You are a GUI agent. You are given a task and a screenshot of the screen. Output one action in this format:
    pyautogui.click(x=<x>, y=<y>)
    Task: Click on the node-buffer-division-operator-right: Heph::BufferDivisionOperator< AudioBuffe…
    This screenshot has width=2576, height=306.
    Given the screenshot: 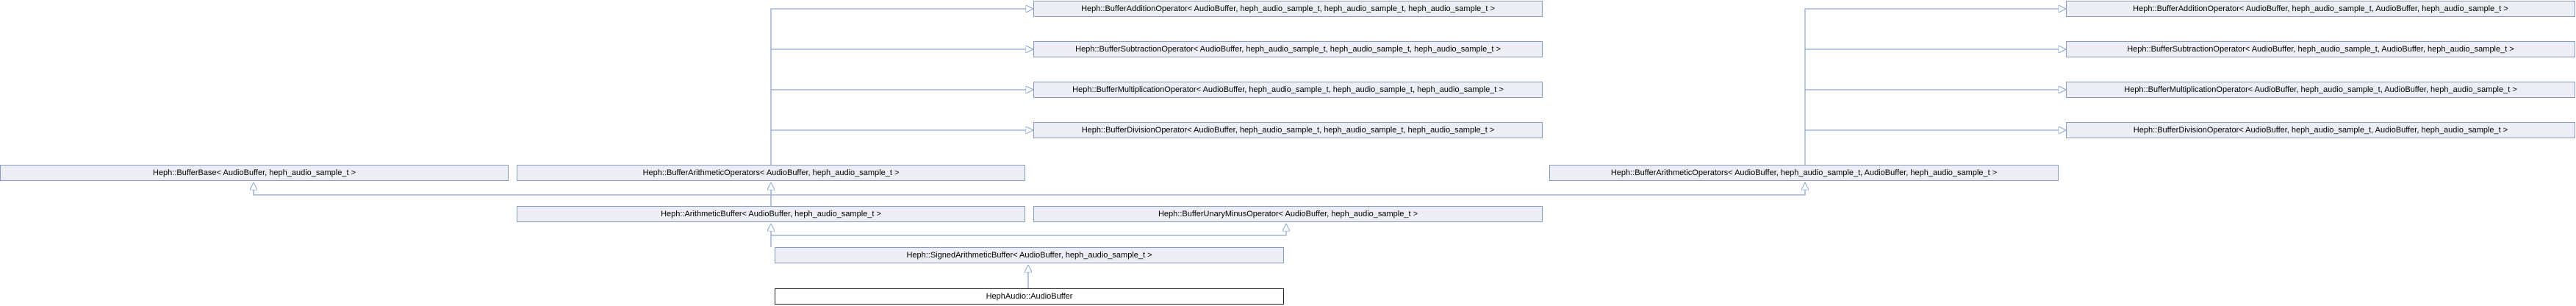 What is the action you would take?
    pyautogui.click(x=2320, y=130)
    